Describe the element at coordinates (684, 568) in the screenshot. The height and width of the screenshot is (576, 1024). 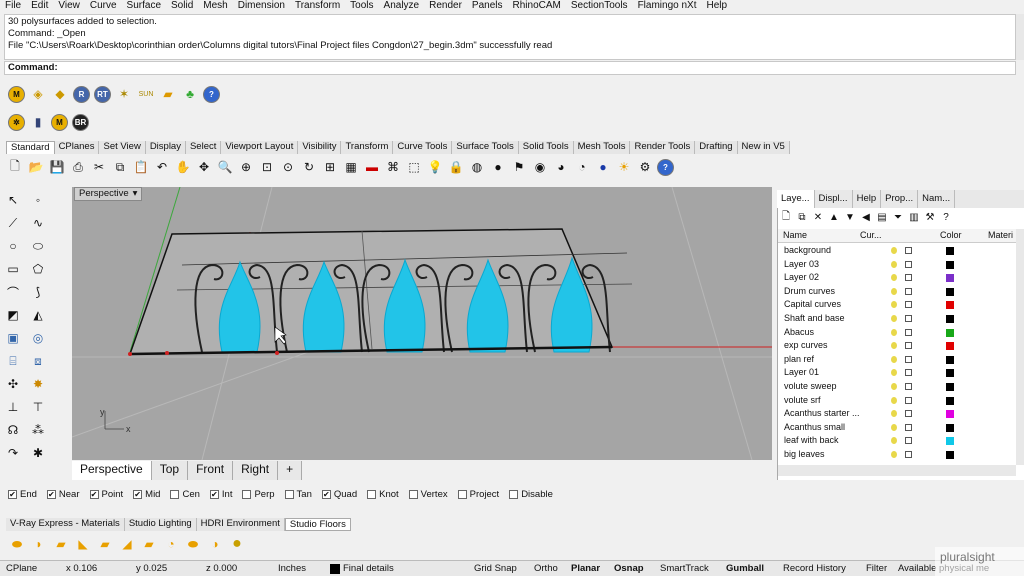
I see `smarttrack-toggle: SmartTrack` at that location.